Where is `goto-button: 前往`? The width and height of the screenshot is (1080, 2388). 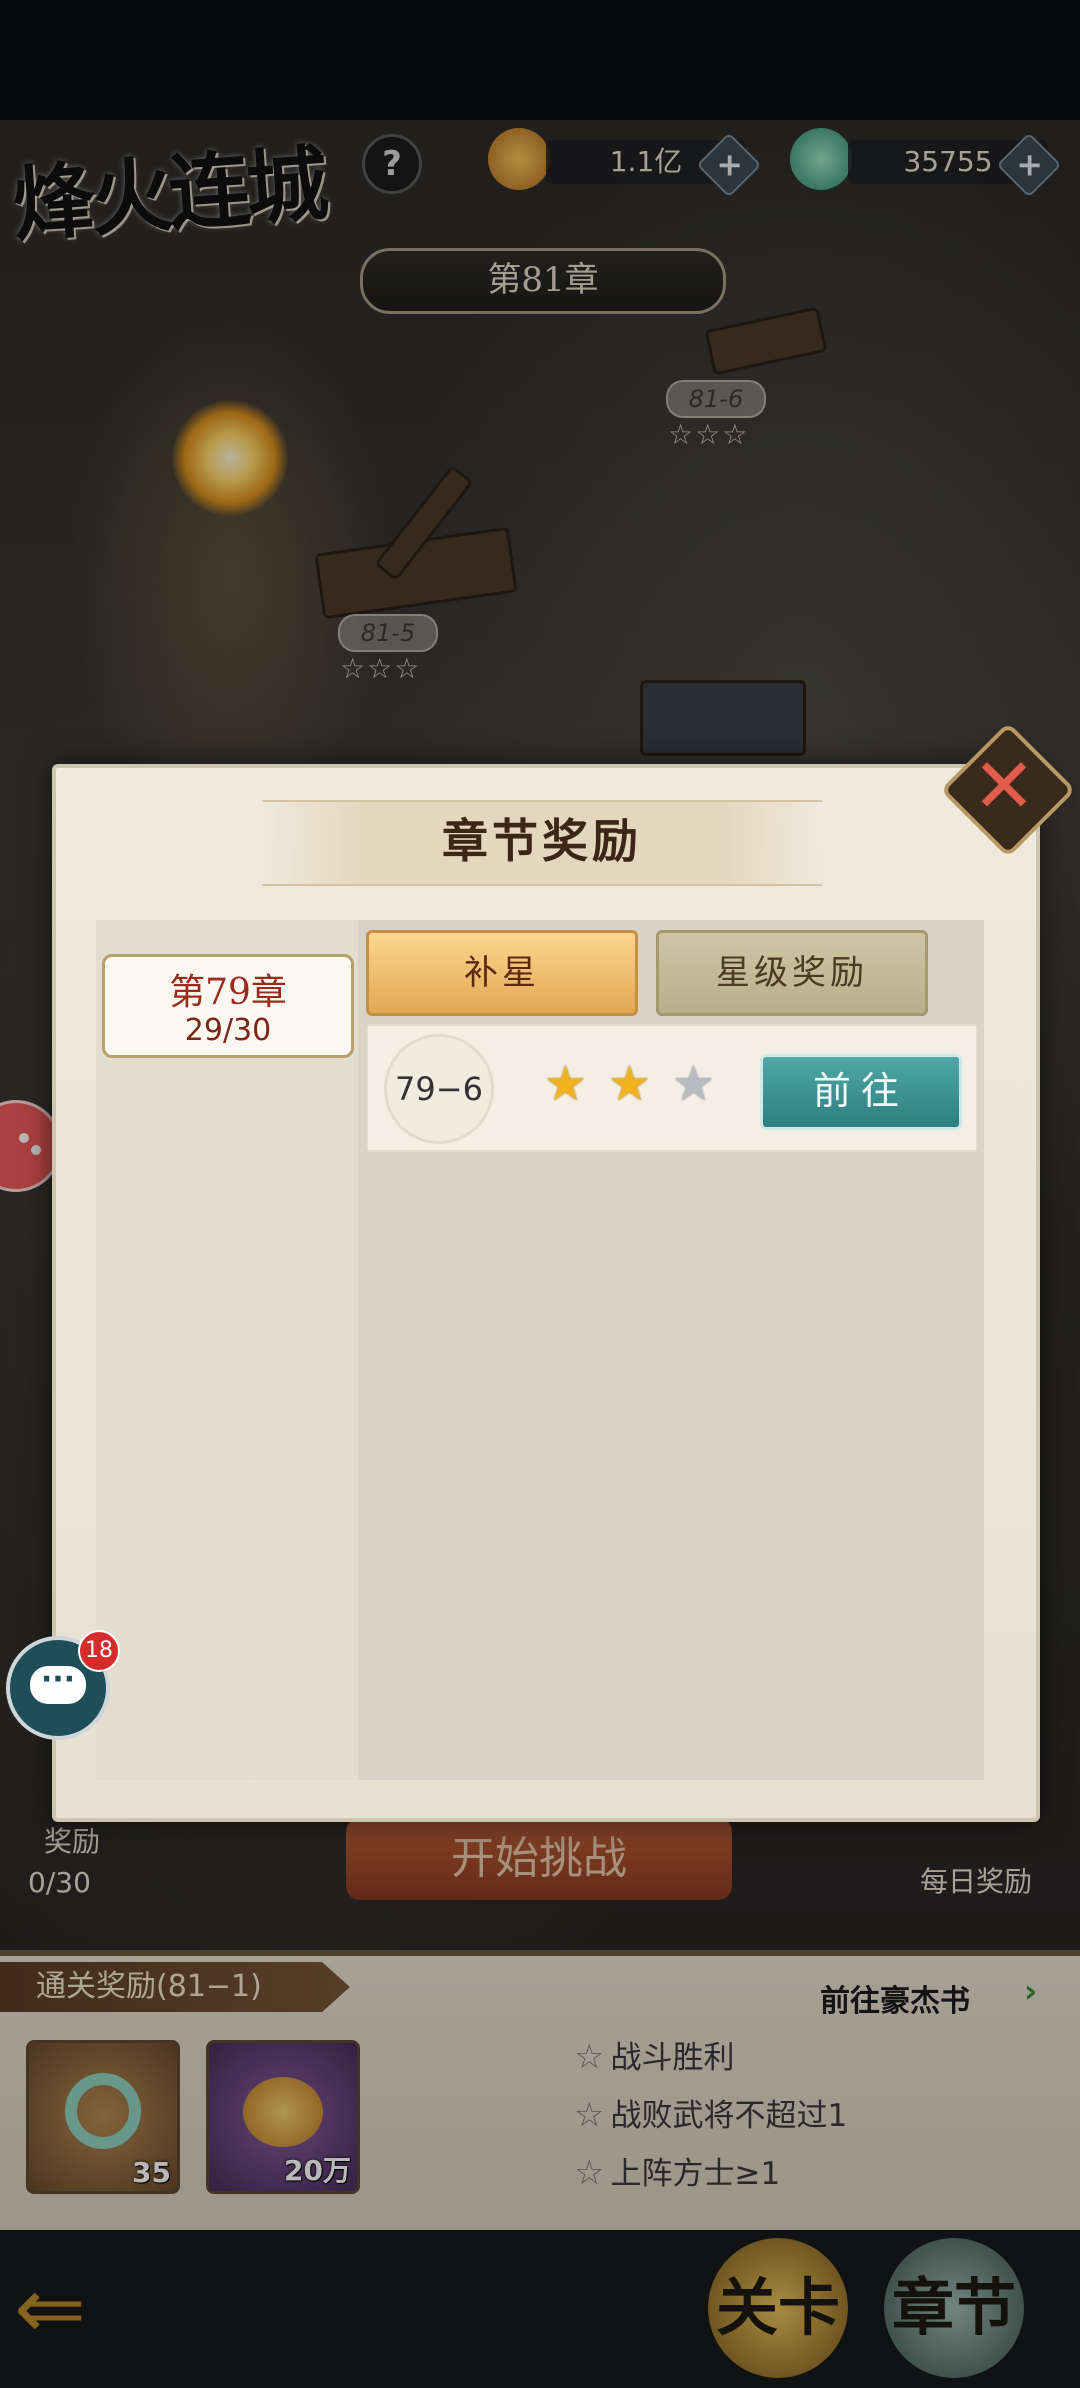
goto-button: 前往 is located at coordinates (861, 1092).